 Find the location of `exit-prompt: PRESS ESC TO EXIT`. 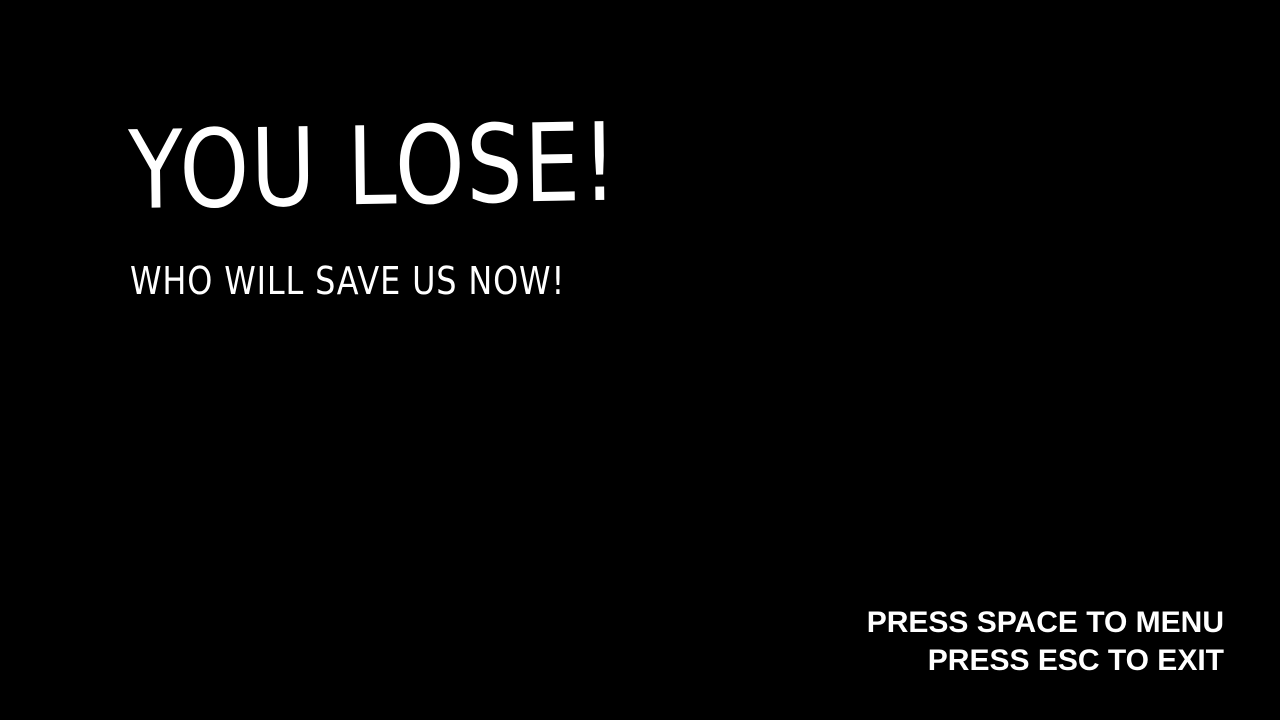

exit-prompt: PRESS ESC TO EXIT is located at coordinates (1075, 660).